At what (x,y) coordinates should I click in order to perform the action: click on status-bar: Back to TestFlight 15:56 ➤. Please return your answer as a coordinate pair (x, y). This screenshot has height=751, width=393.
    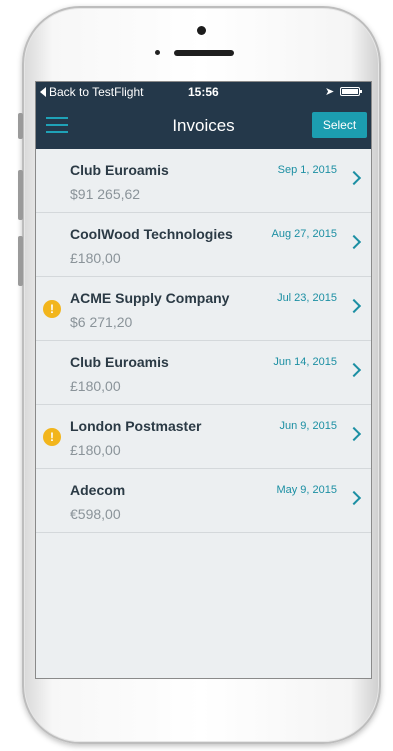
    Looking at the image, I should click on (203, 92).